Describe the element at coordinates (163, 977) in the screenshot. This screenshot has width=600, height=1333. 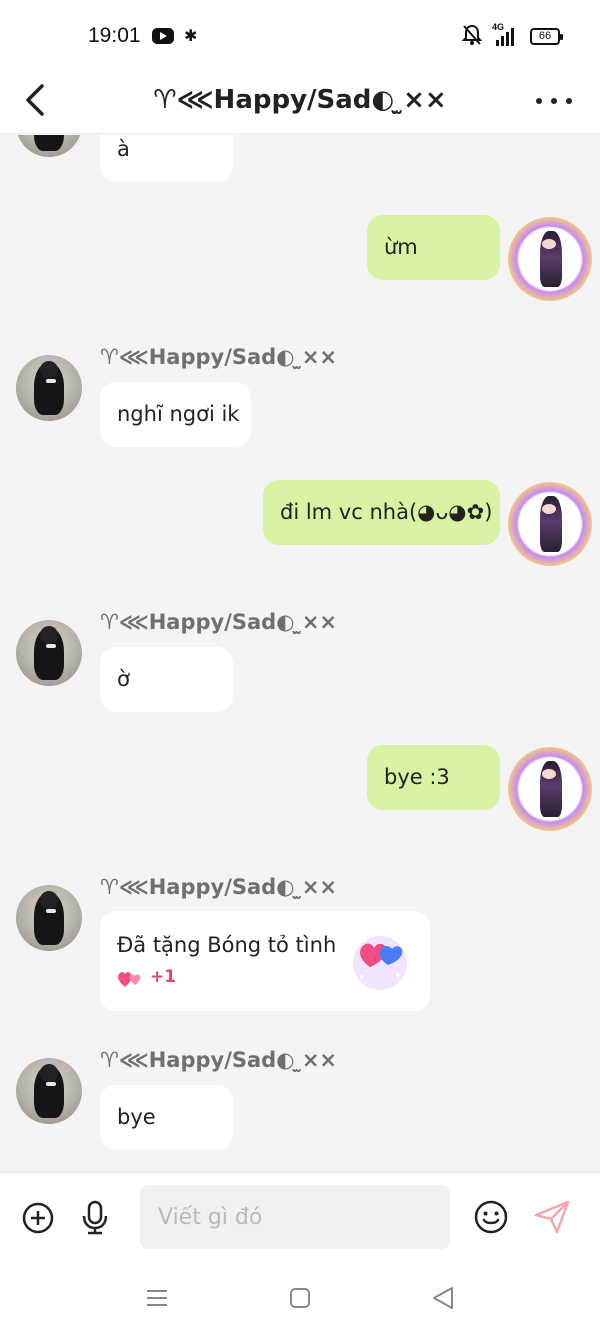
I see `gift-count: +1` at that location.